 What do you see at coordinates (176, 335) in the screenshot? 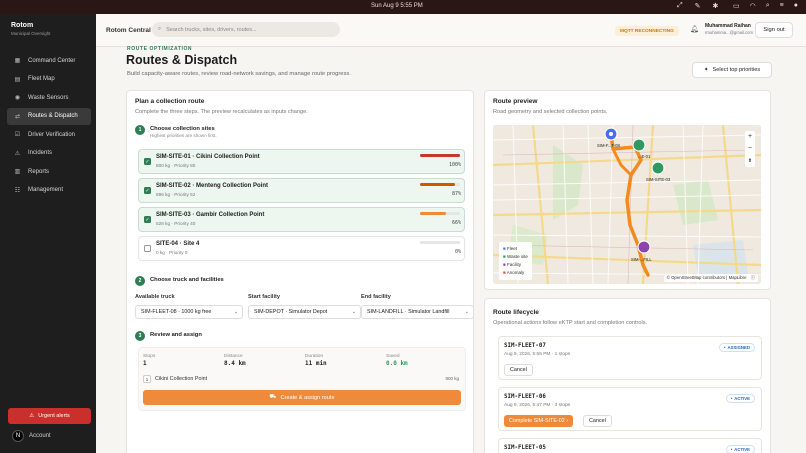
I see `step-title: Review and assign` at bounding box center [176, 335].